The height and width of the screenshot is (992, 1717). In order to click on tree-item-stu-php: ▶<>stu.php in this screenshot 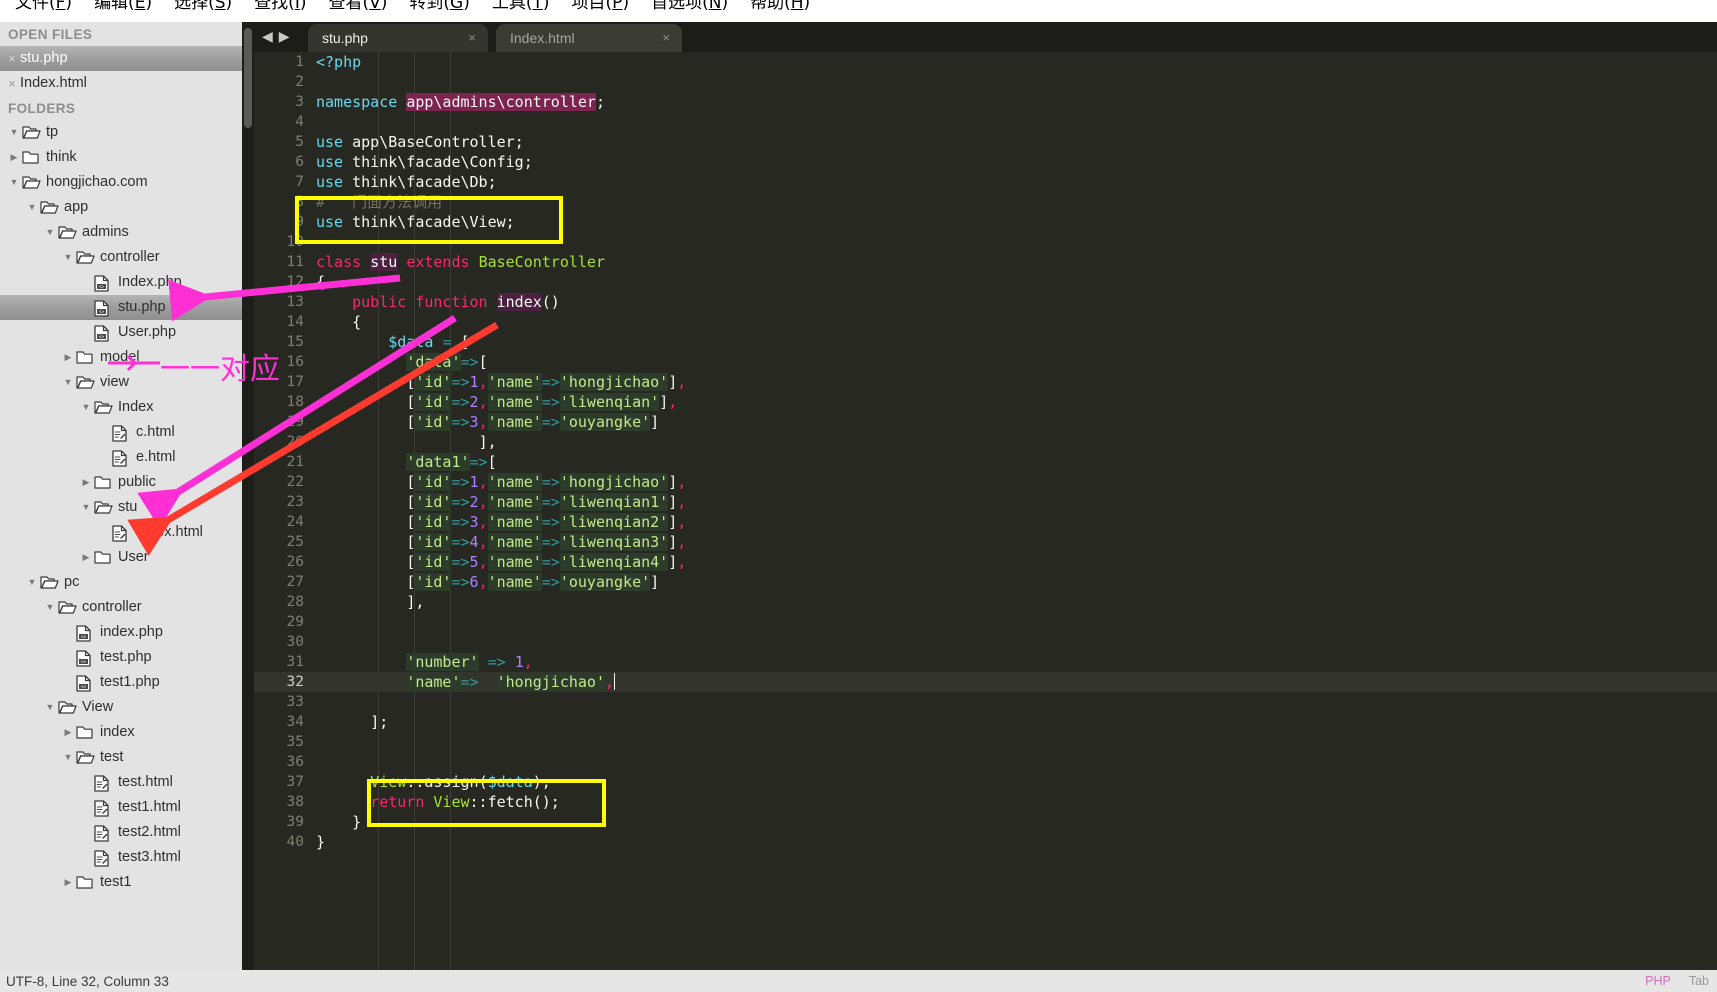, I will do `click(121, 307)`.